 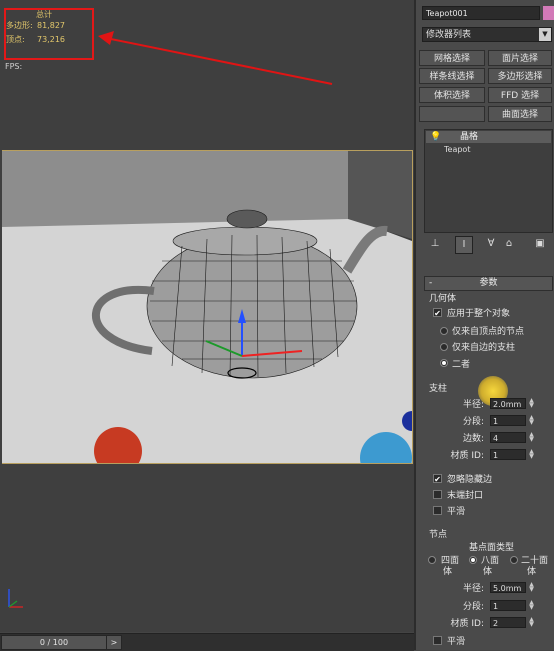 I want to click on rollout-collapse-icon: -, so click(x=431, y=283).